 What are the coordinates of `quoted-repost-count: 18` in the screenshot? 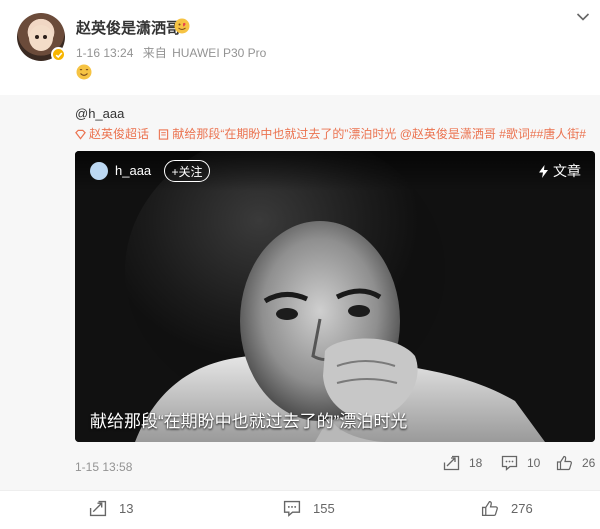 It's located at (476, 463).